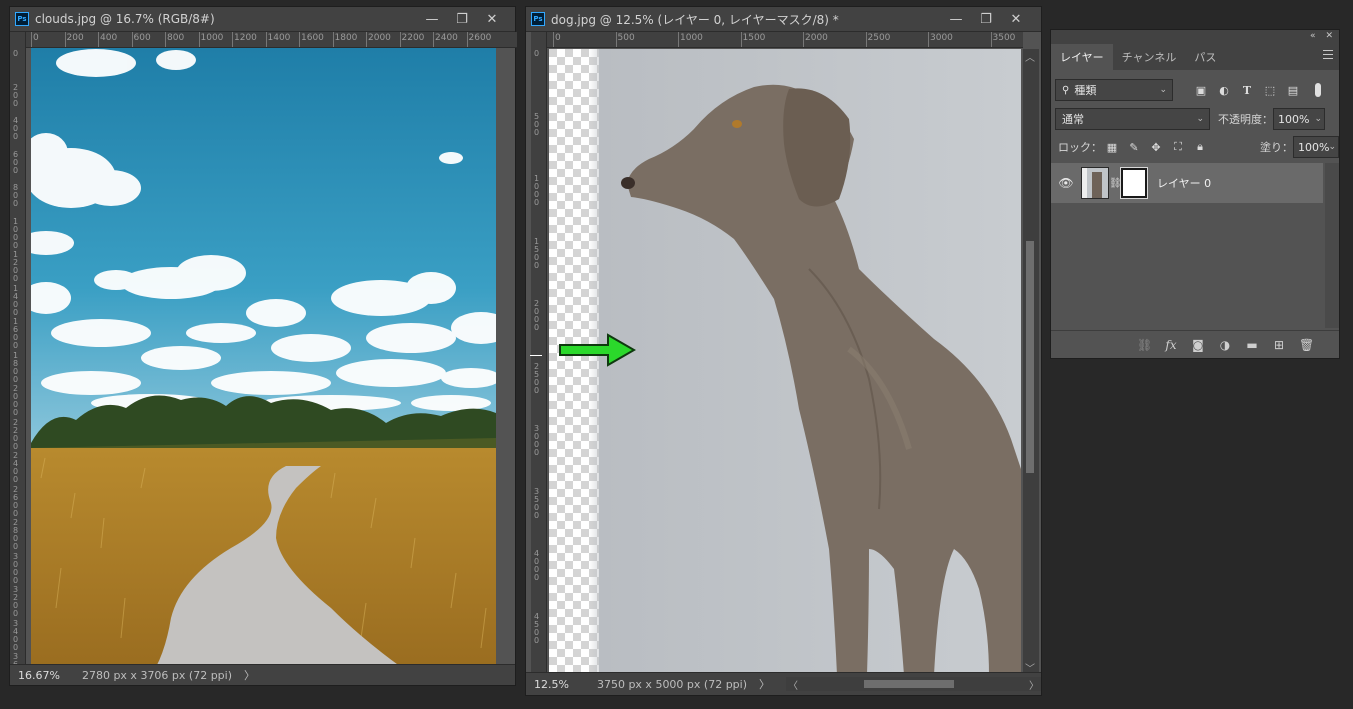 Image resolution: width=1353 pixels, height=709 pixels. I want to click on filter-kind-select: ⚲ 種類 ⌄, so click(1114, 90).